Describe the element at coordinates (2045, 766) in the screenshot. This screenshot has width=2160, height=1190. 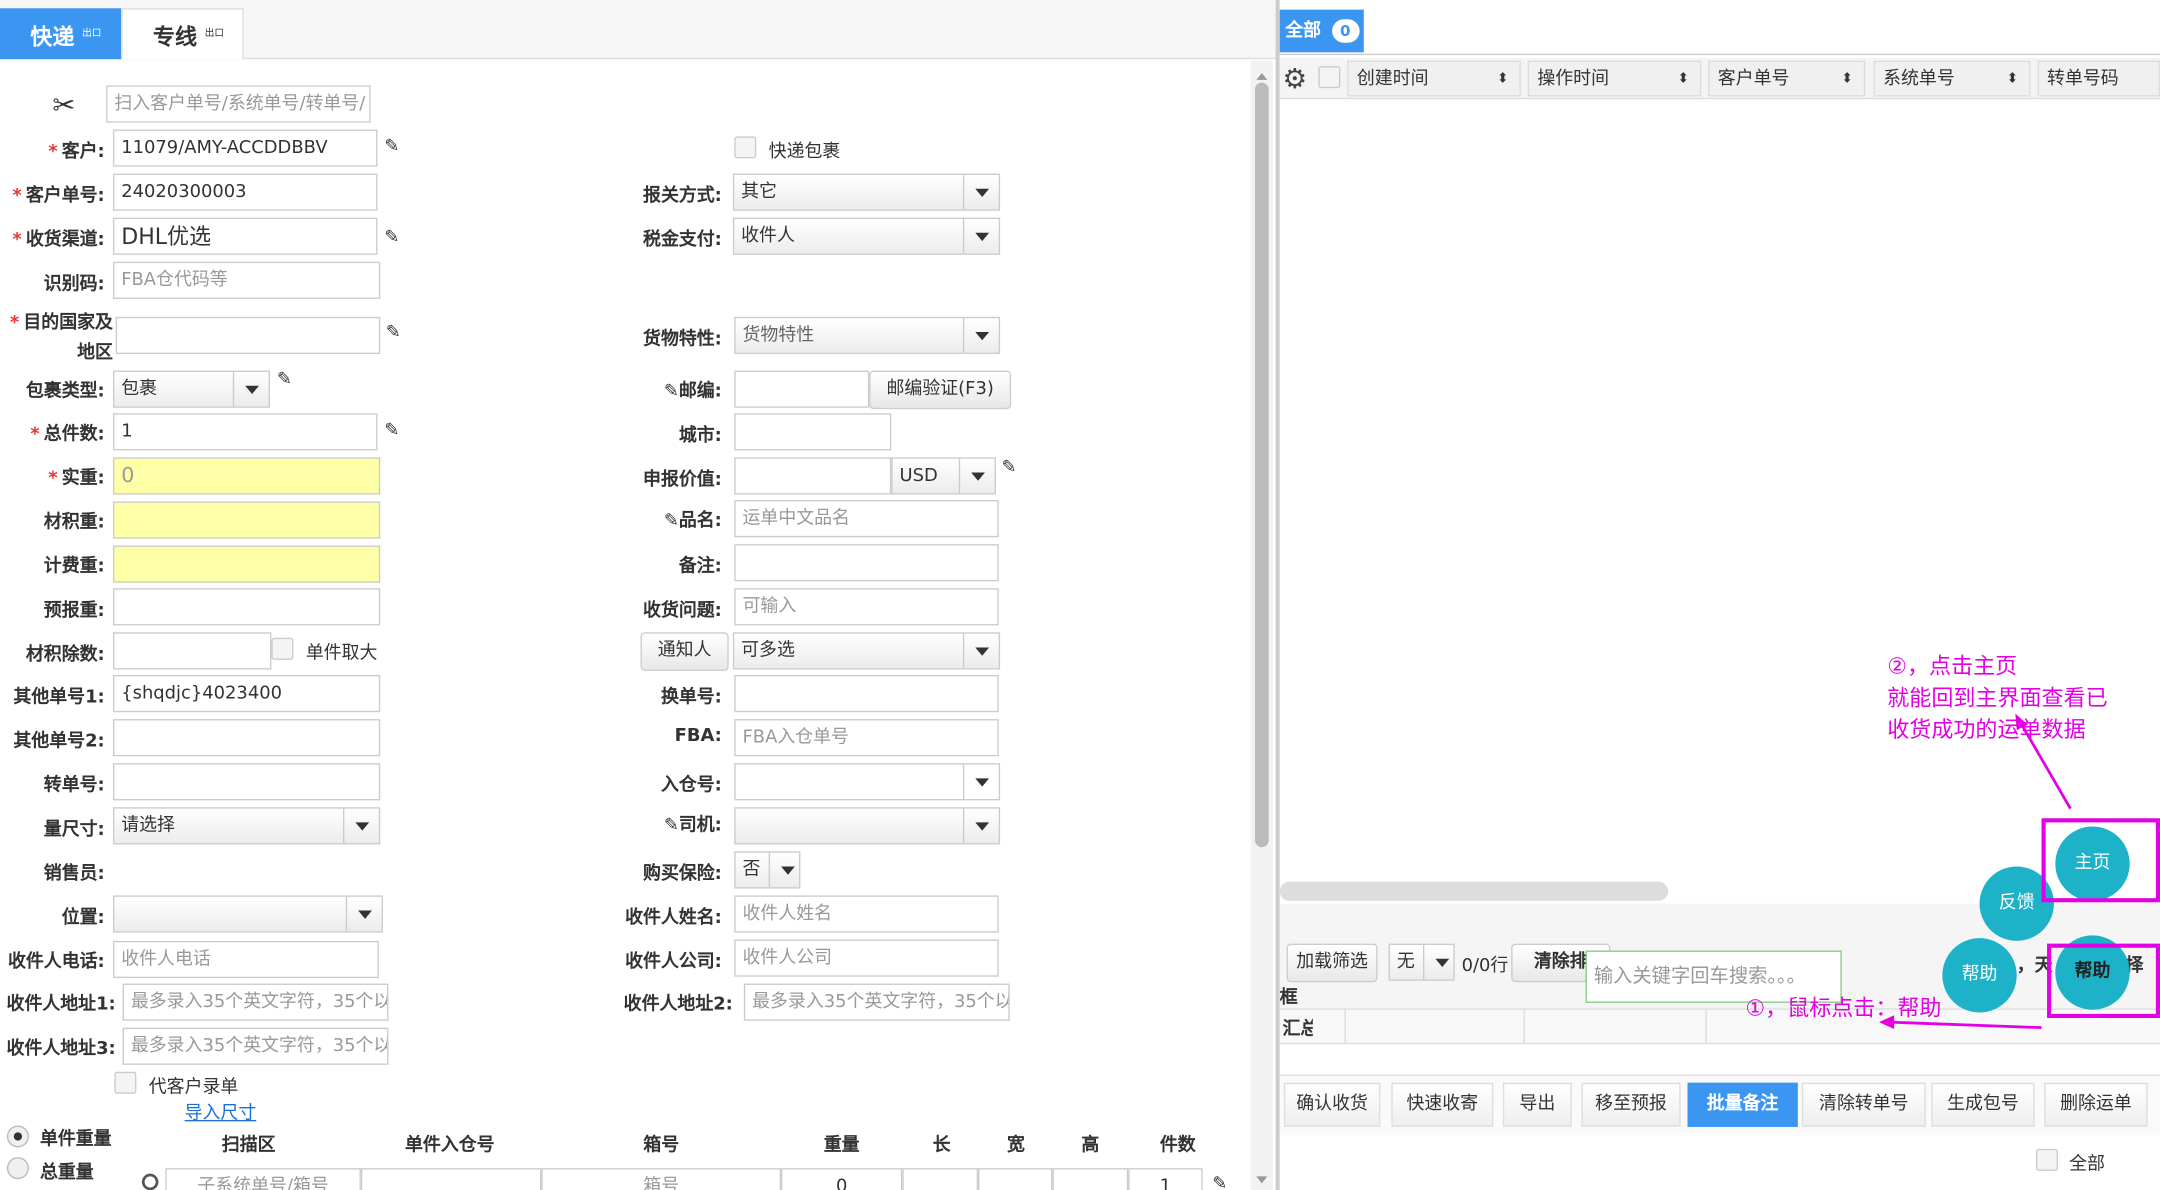
I see `arrow-to-step2-text` at that location.